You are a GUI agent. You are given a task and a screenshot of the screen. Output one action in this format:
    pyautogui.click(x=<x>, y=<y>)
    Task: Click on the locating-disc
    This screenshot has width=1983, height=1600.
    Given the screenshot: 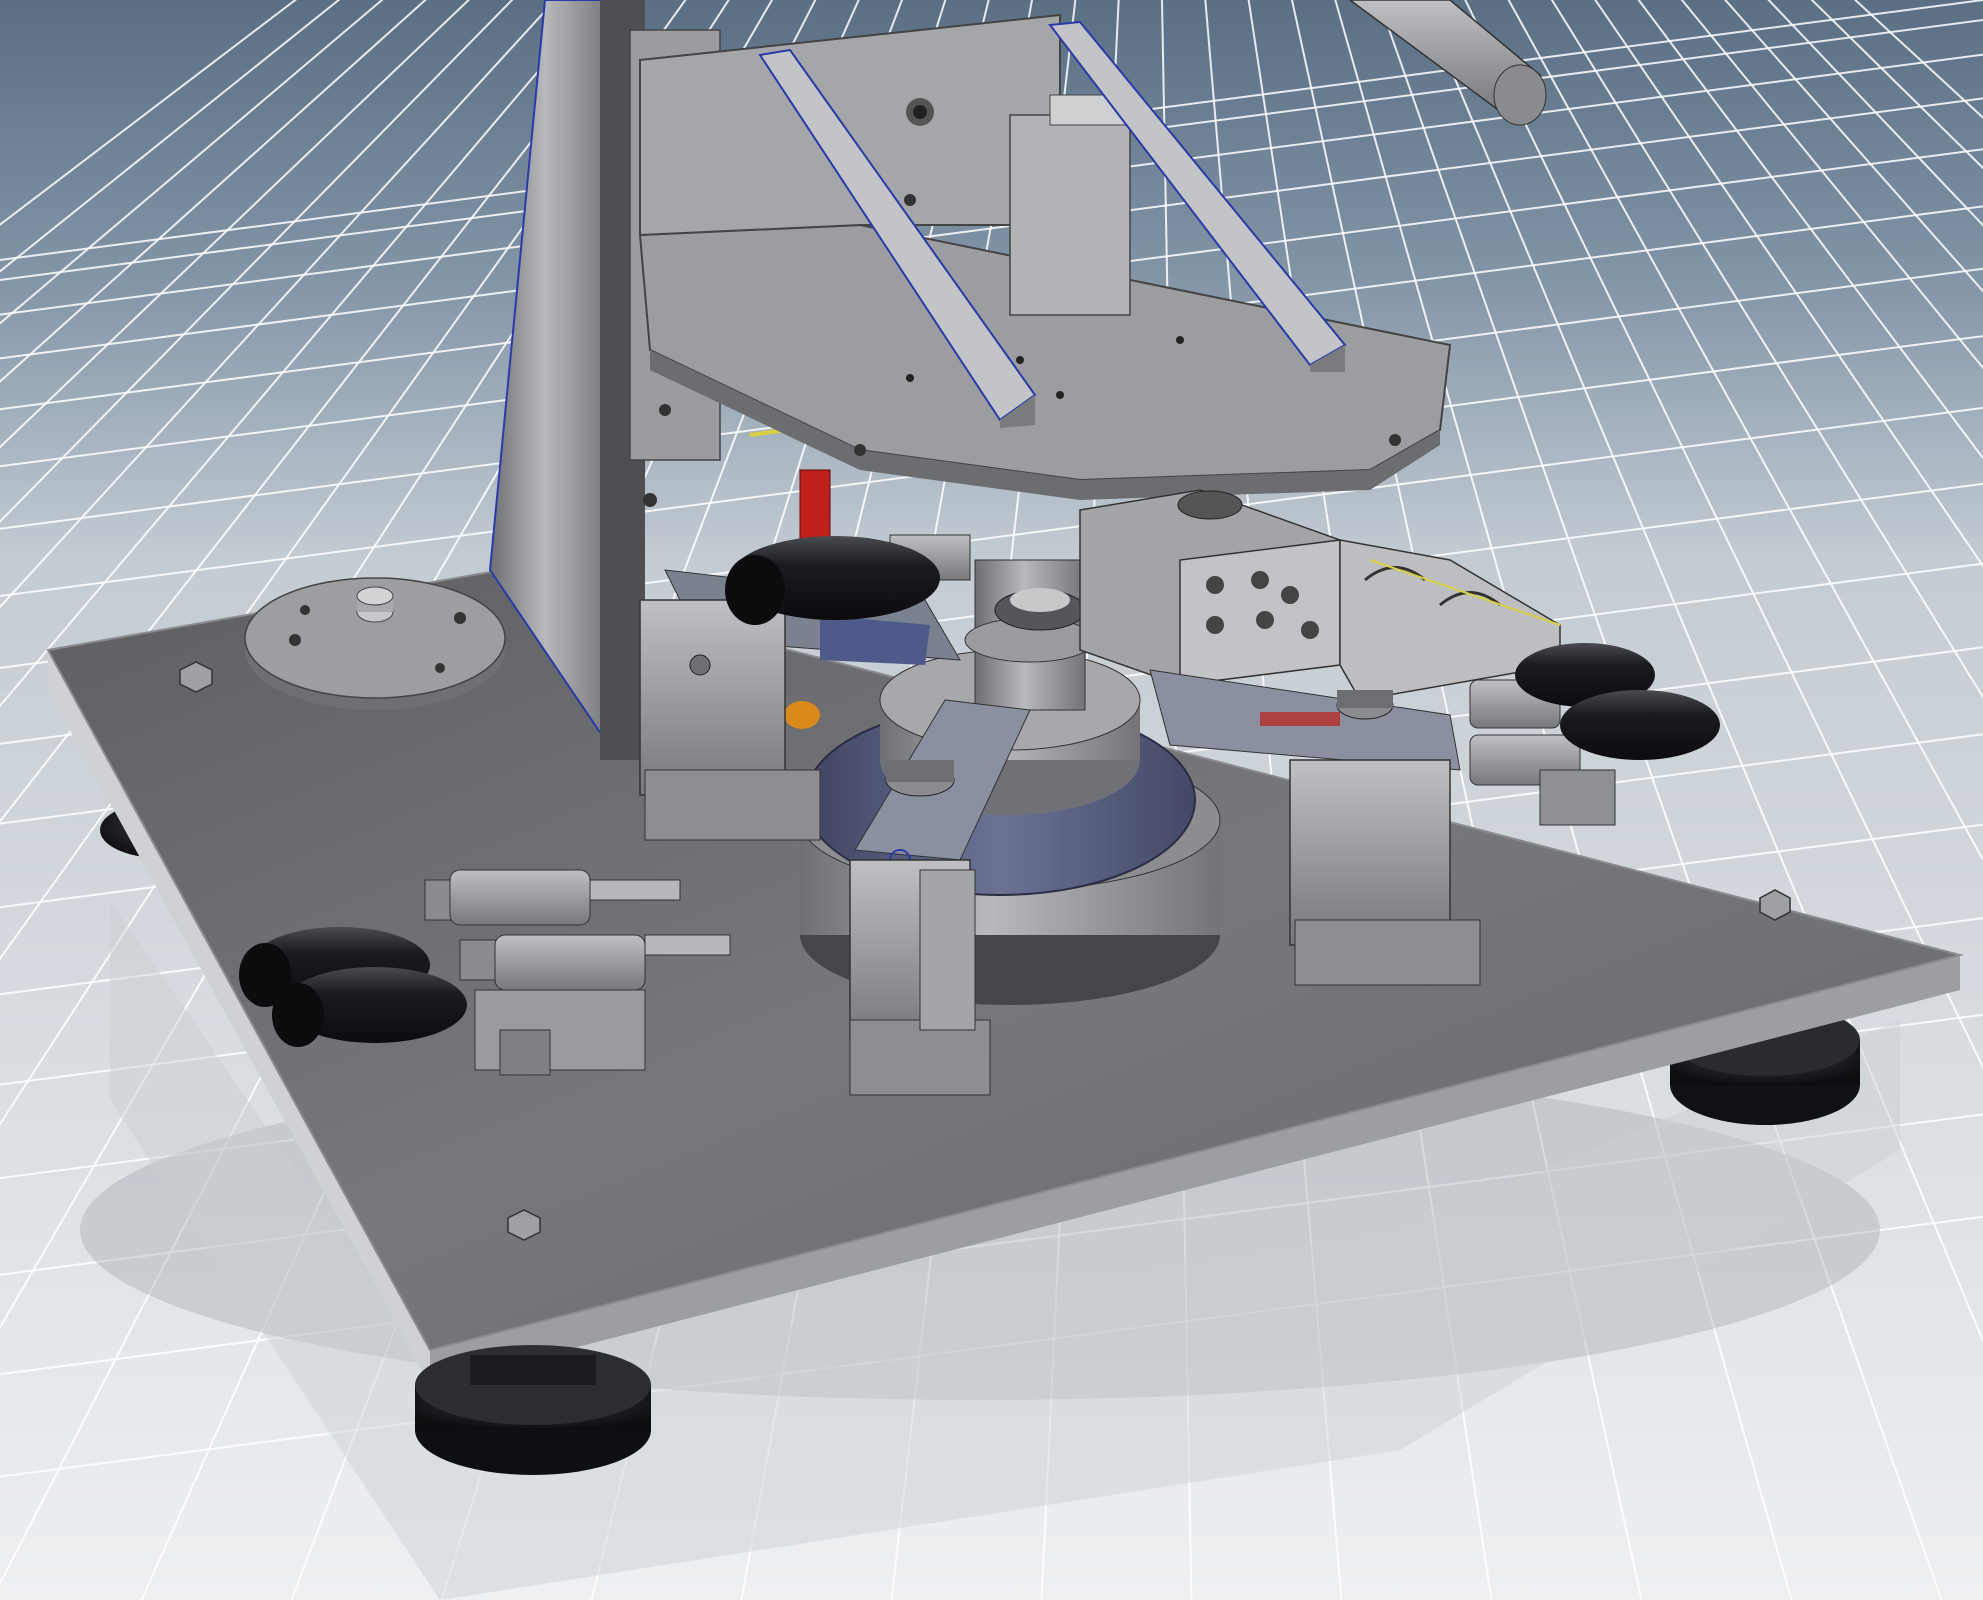 What is the action you would take?
    pyautogui.click(x=375, y=643)
    